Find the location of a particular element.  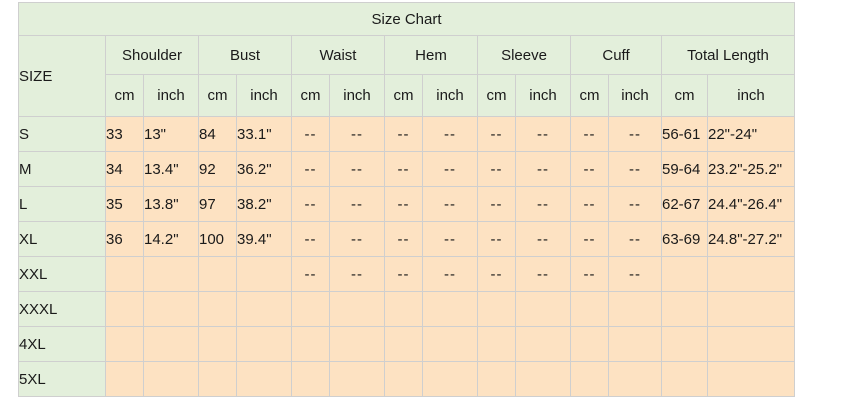

table-row: XXXL is located at coordinates (407, 309).